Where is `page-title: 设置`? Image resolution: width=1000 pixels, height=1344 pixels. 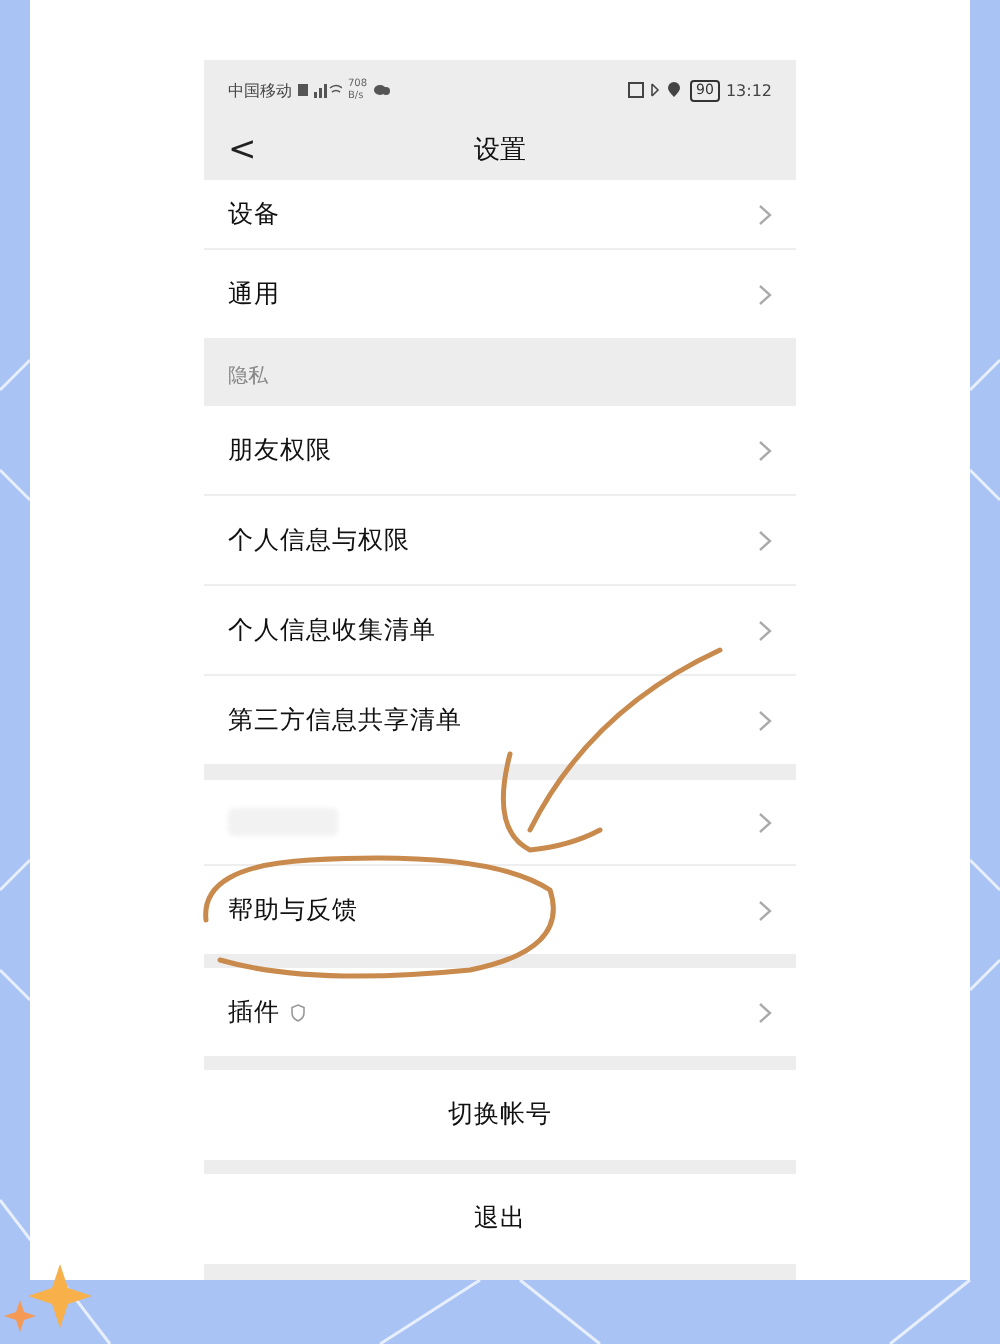 page-title: 设置 is located at coordinates (500, 151).